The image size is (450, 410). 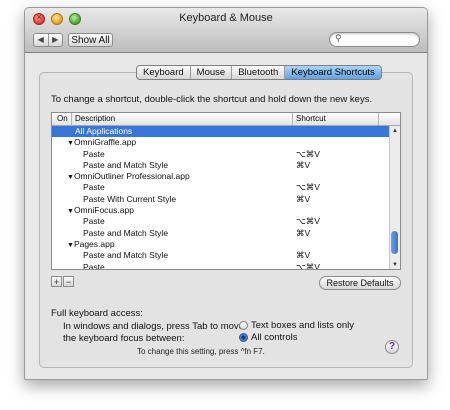 I want to click on forward-arrow-icon: ▶, so click(x=56, y=40).